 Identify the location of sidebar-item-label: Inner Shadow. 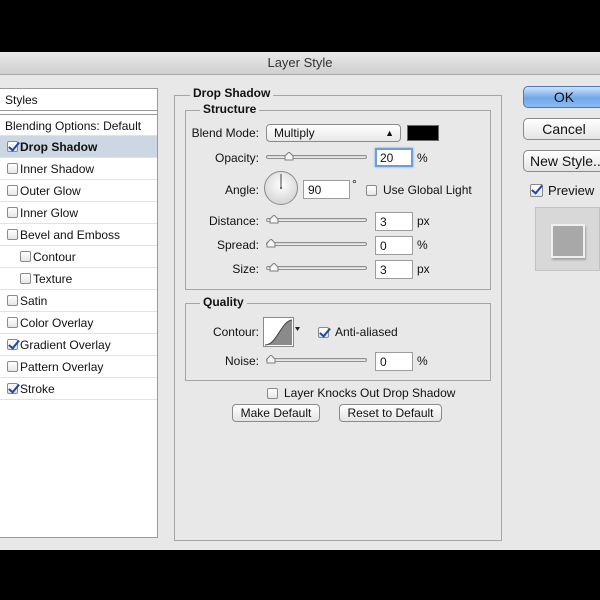
(57, 169).